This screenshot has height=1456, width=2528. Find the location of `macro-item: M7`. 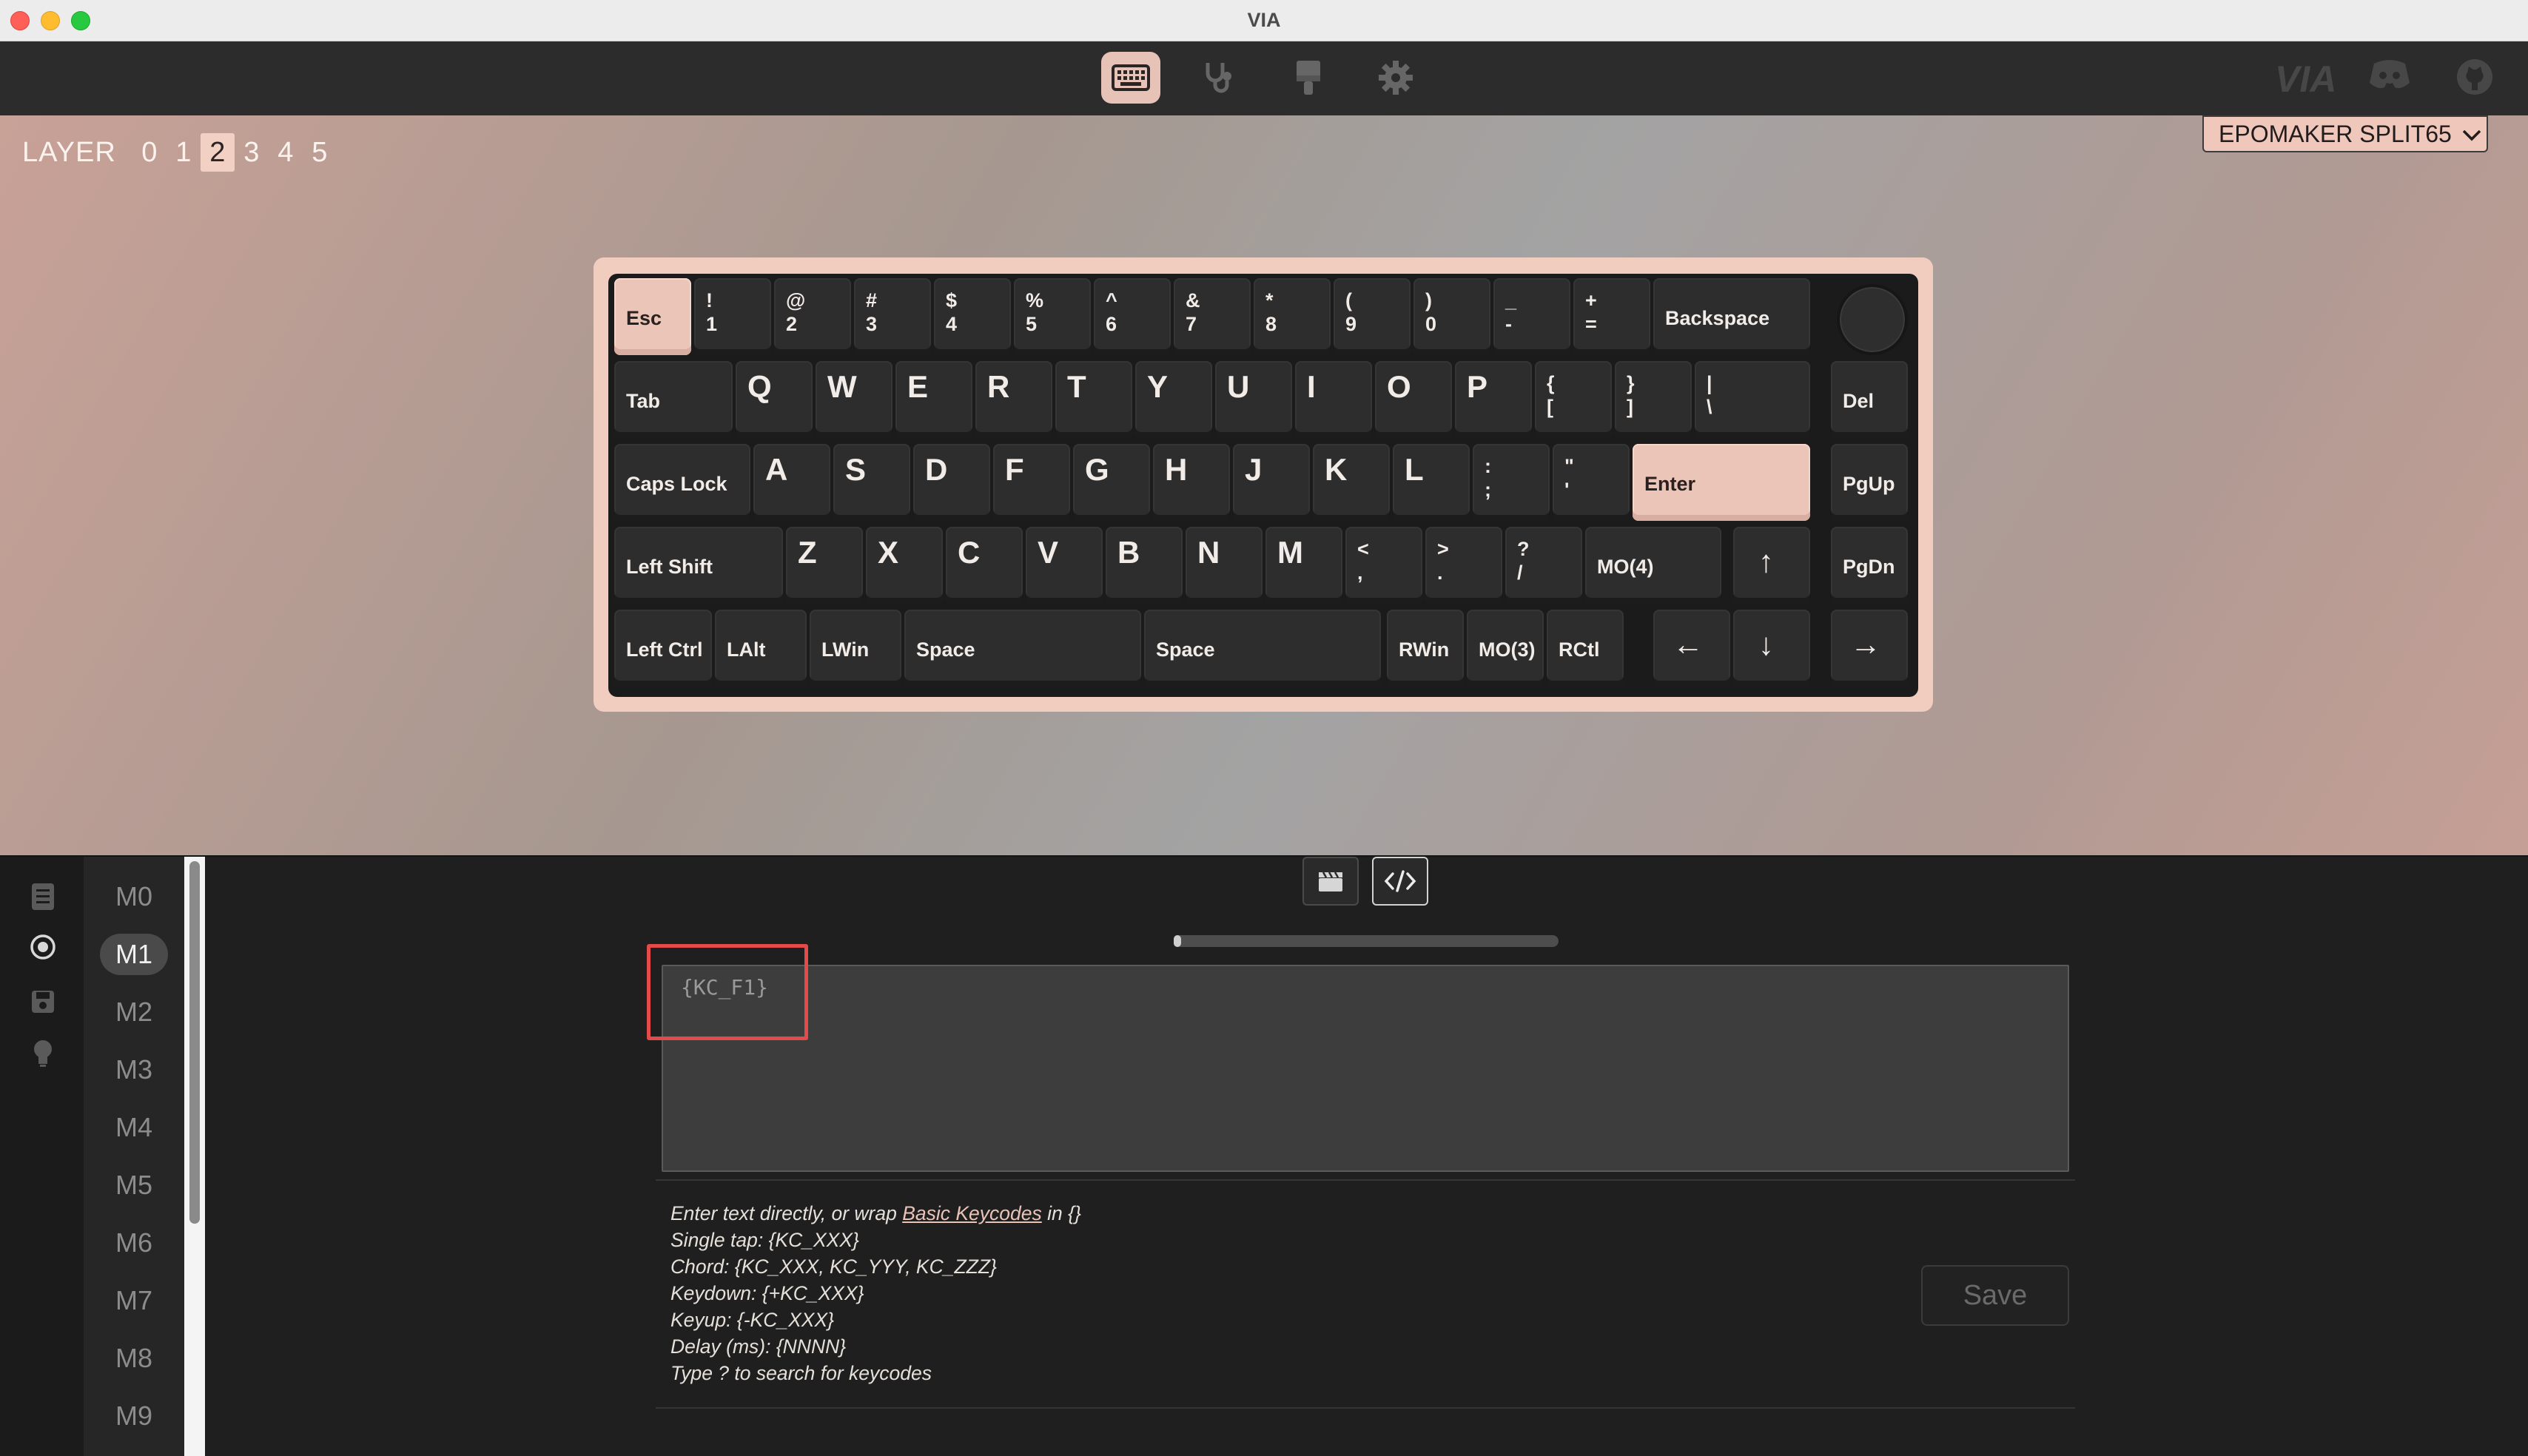

macro-item: M7 is located at coordinates (134, 1301).